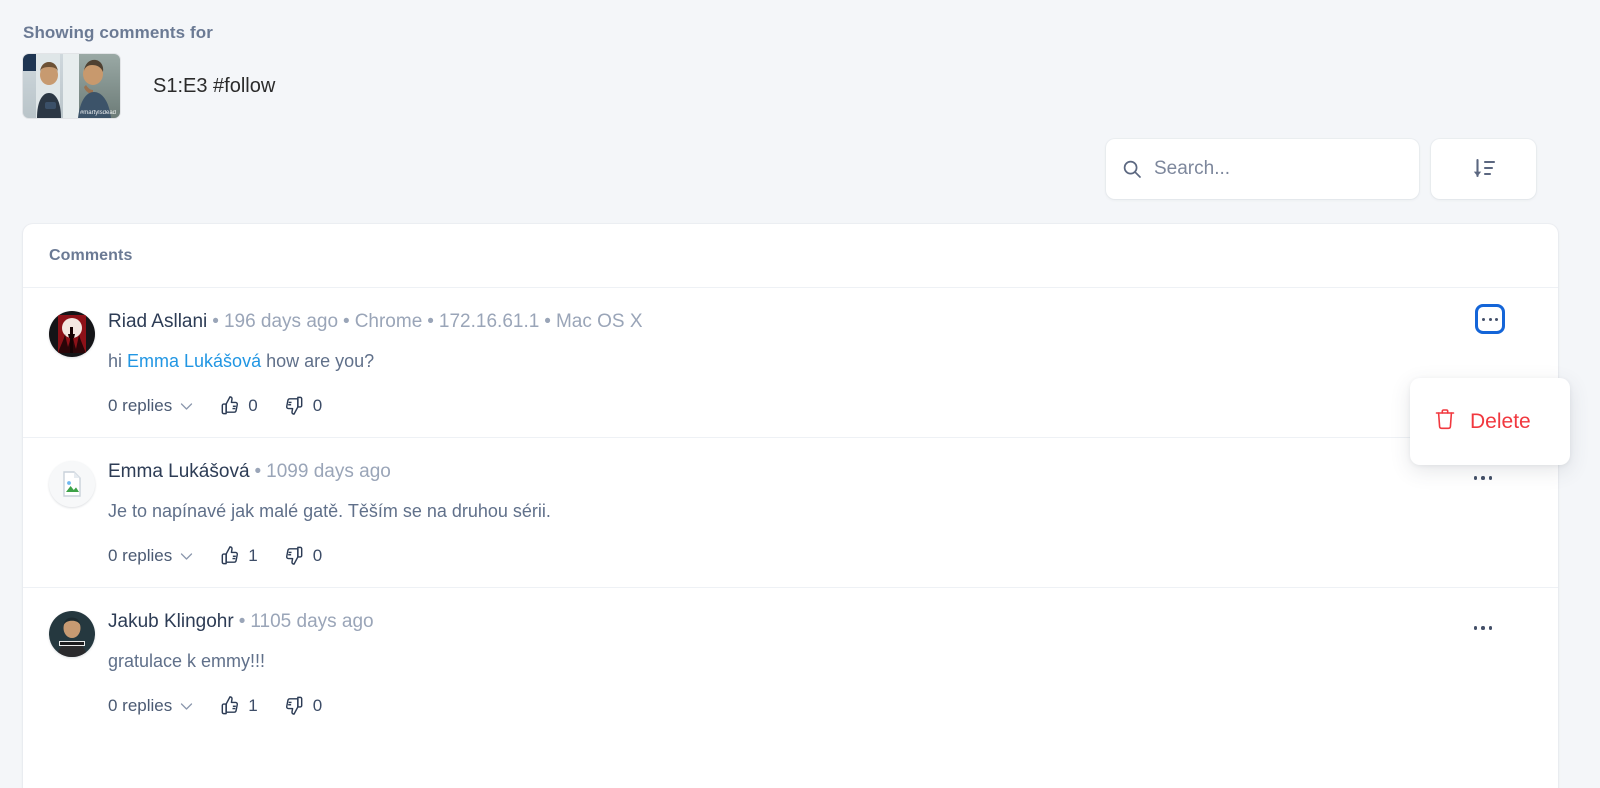  What do you see at coordinates (312, 621) in the screenshot?
I see `comment-timestamp: 1105 days ago` at bounding box center [312, 621].